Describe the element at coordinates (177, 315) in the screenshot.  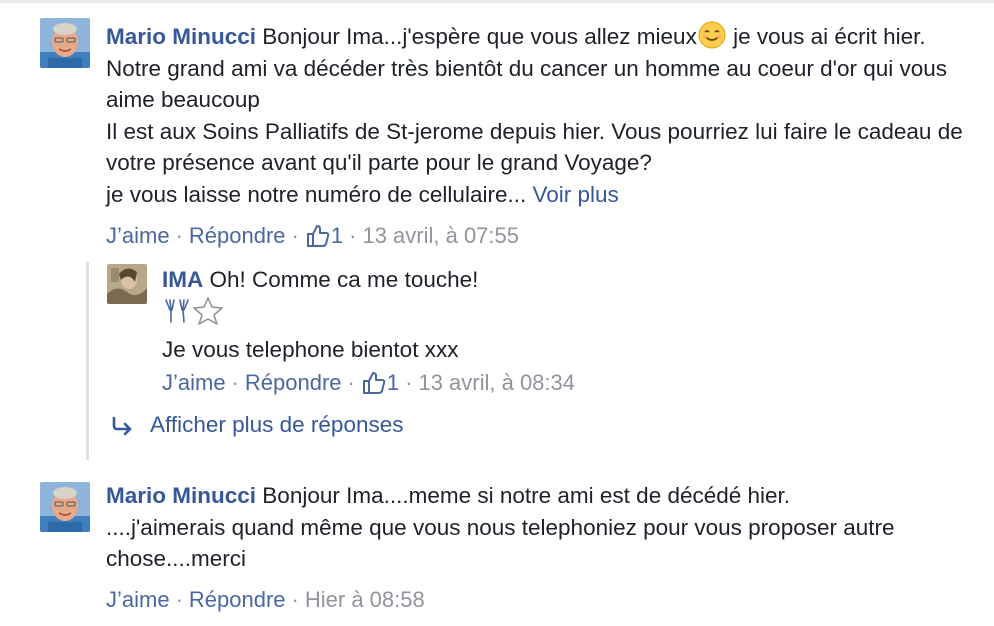
I see `hands-doodle-icon` at that location.